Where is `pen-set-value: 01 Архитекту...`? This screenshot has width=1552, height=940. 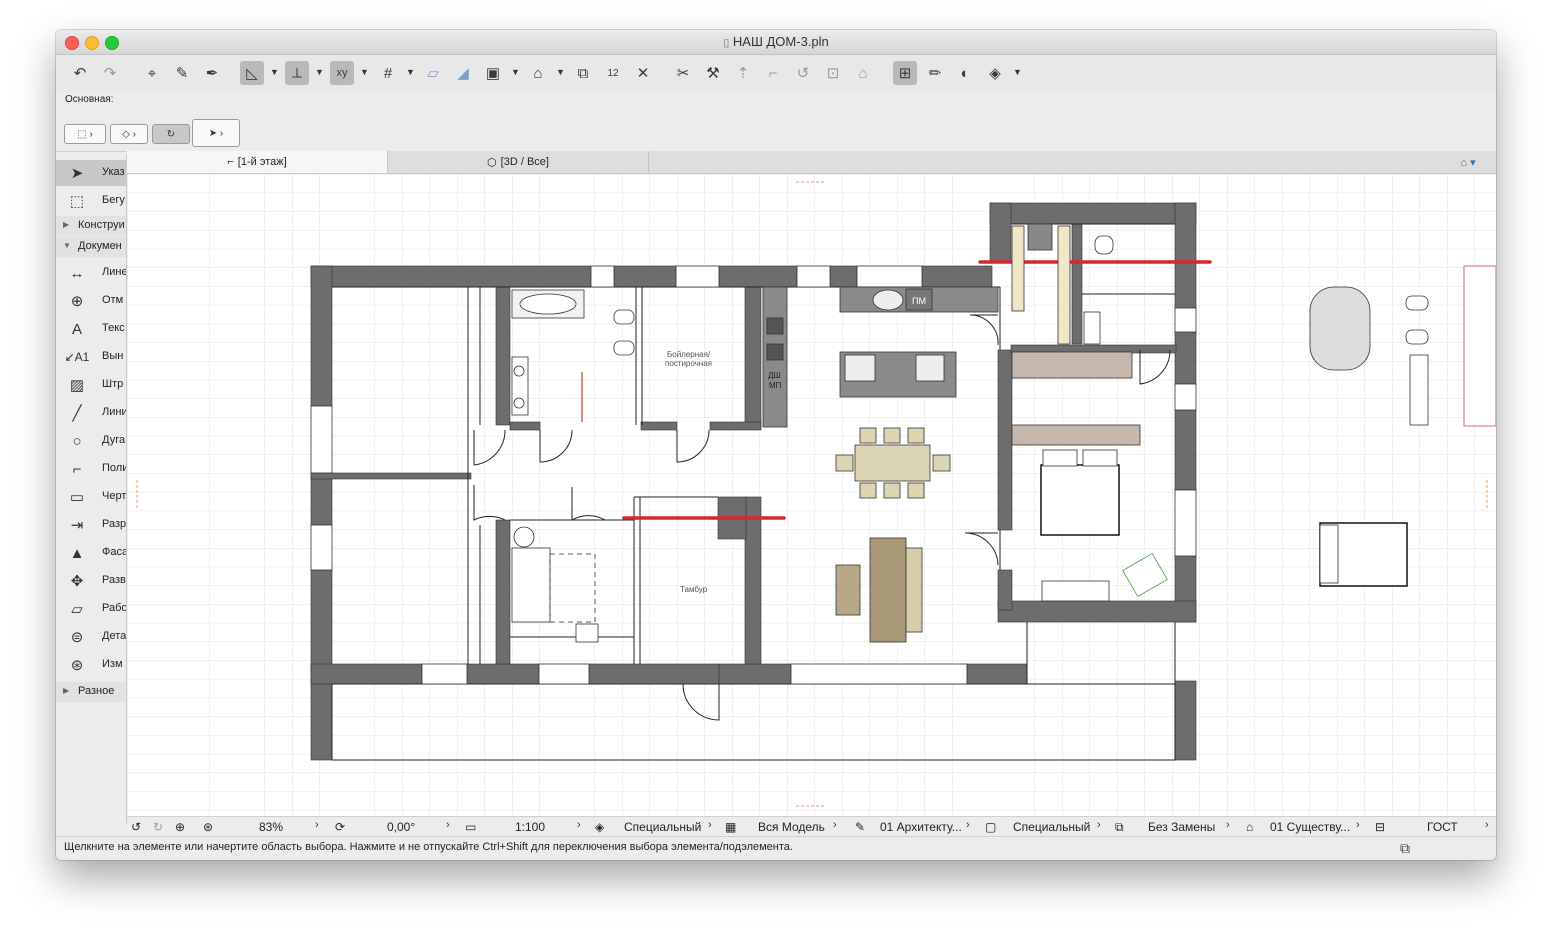 pen-set-value: 01 Архитекту... is located at coordinates (921, 827).